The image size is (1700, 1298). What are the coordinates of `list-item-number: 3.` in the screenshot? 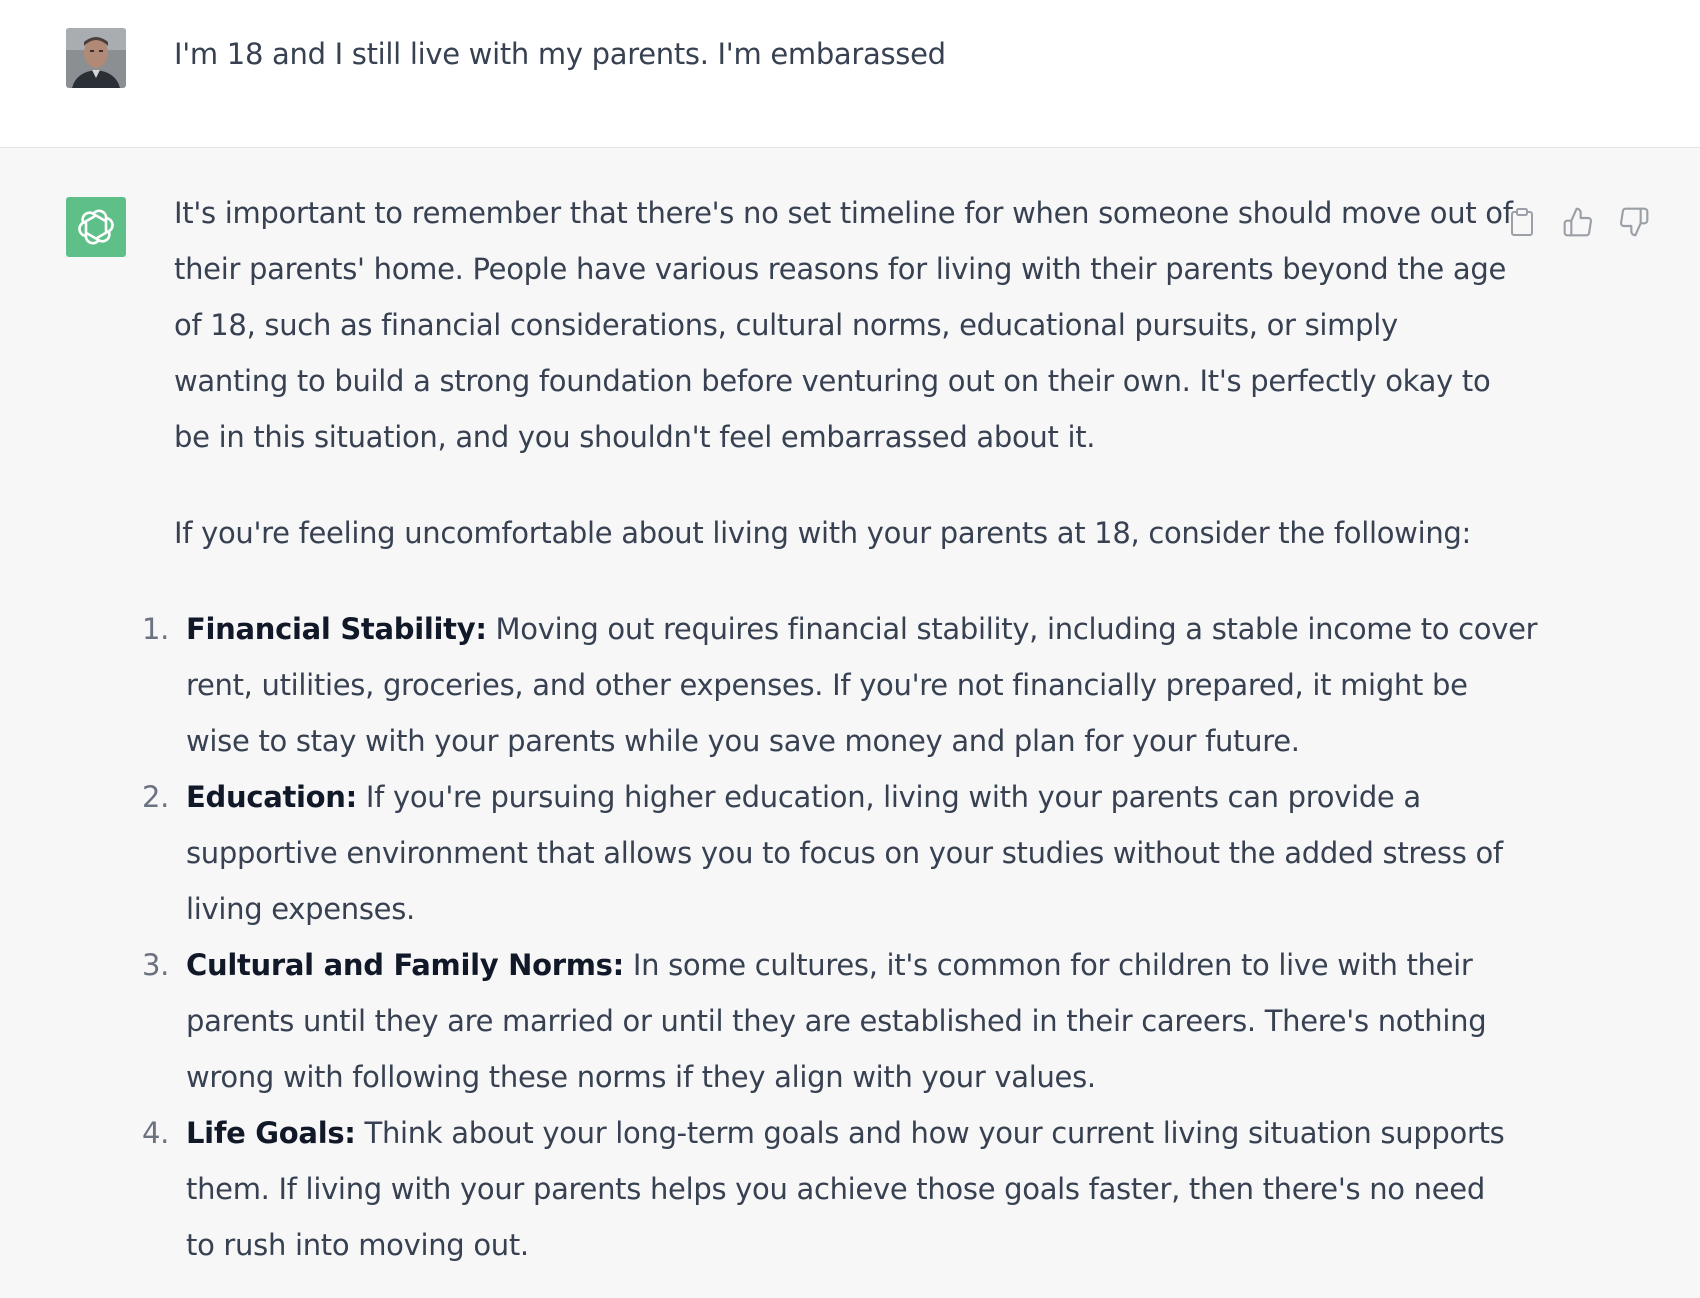 It's located at (156, 965).